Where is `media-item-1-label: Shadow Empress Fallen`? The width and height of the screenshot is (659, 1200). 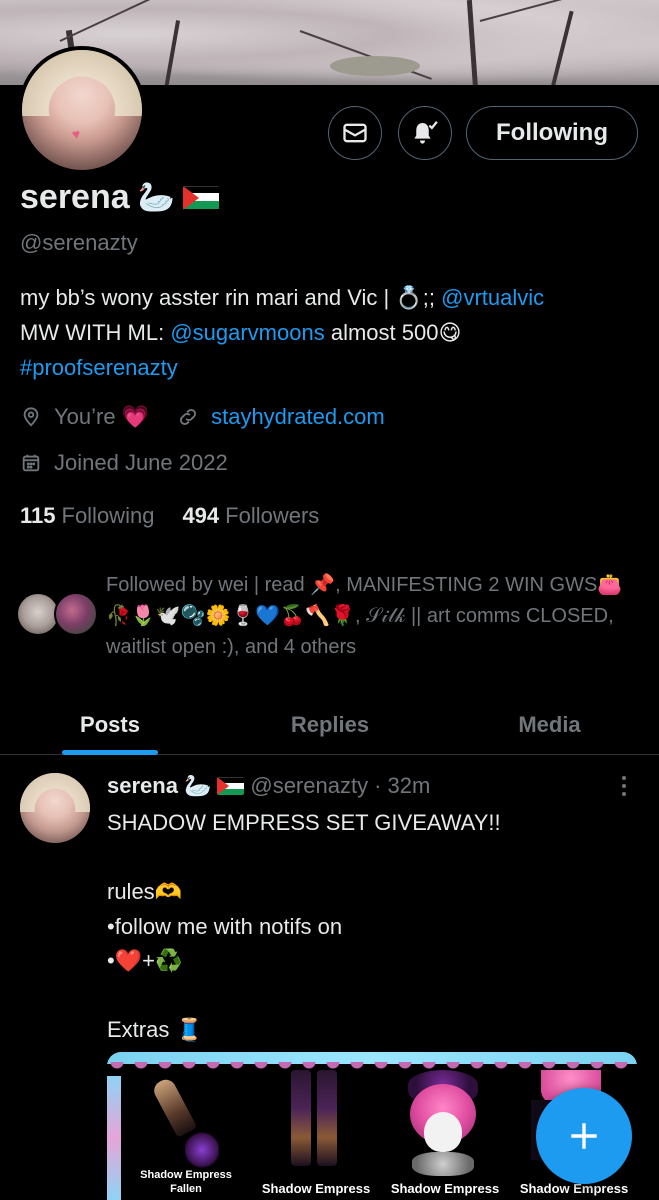
media-item-1-label: Shadow Empress Fallen is located at coordinates (186, 1182).